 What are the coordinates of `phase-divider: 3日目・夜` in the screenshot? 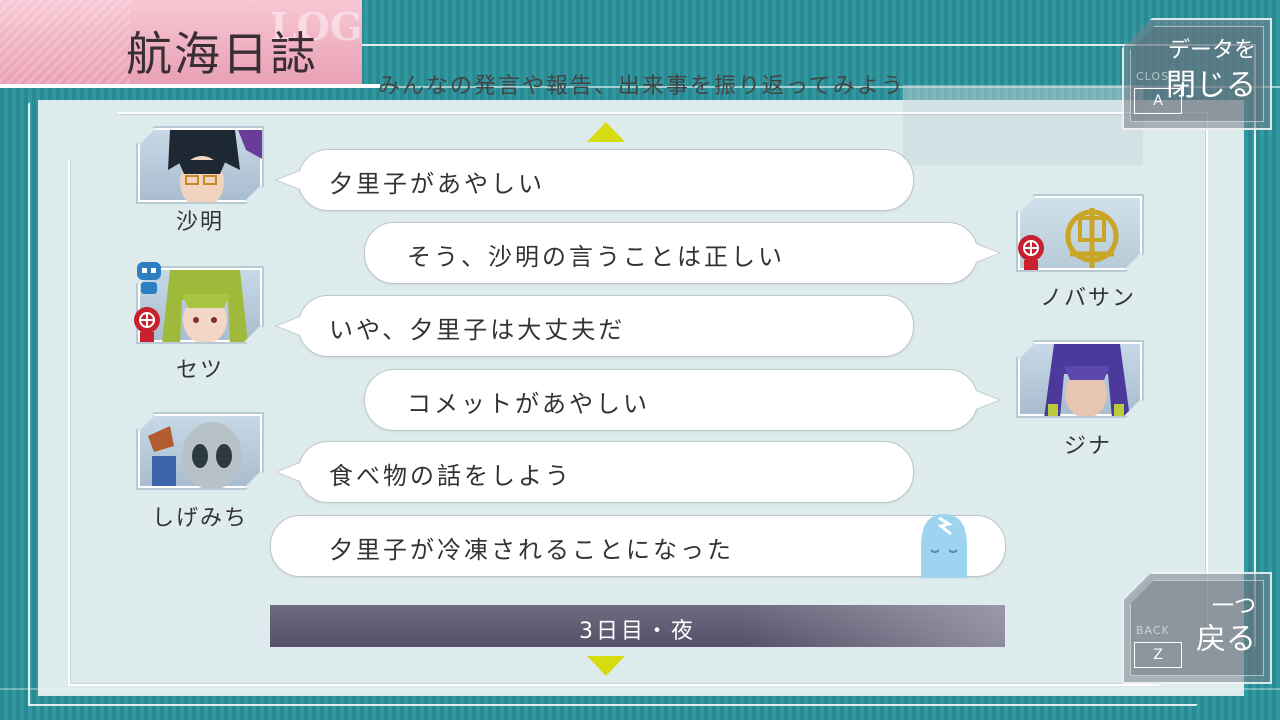 It's located at (637, 626).